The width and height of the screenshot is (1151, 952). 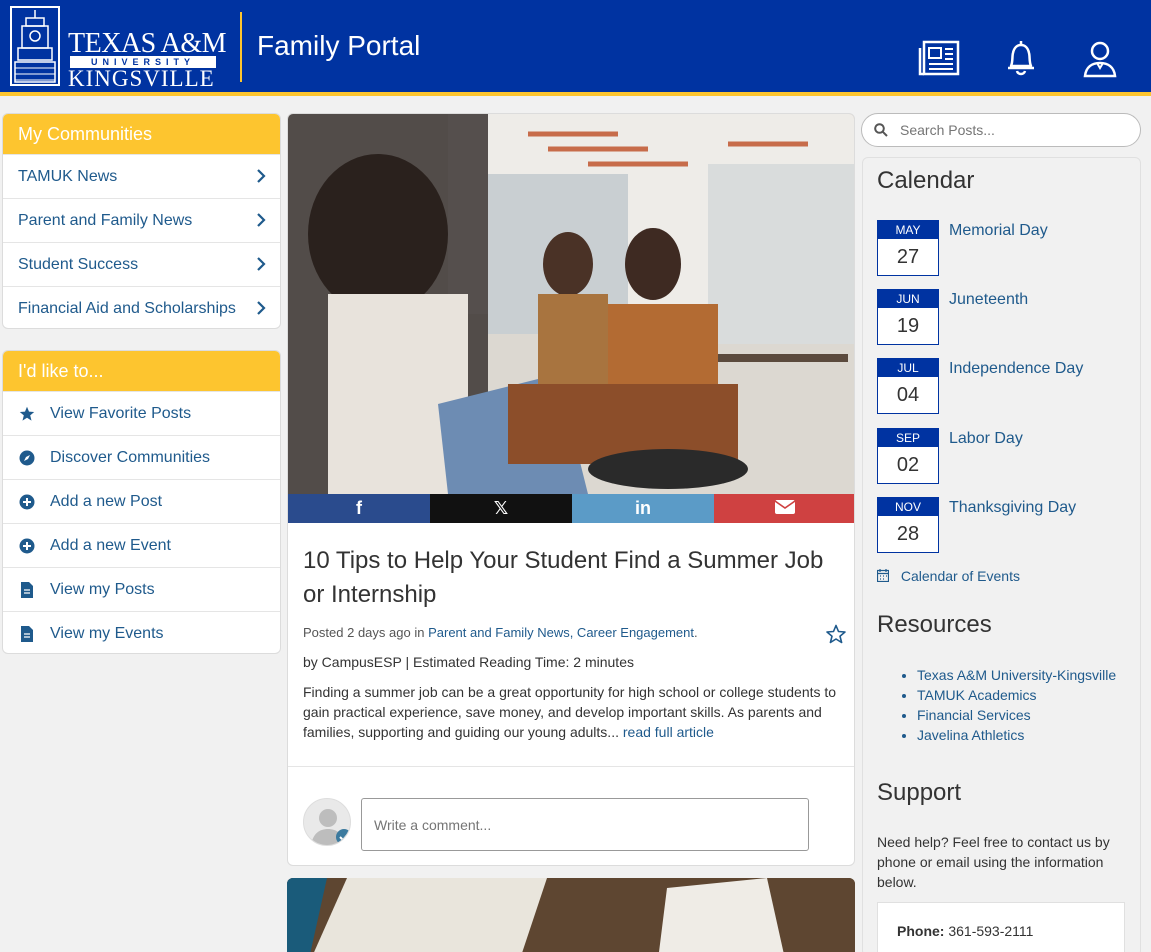 What do you see at coordinates (908, 395) in the screenshot?
I see `calendar-day: 04` at bounding box center [908, 395].